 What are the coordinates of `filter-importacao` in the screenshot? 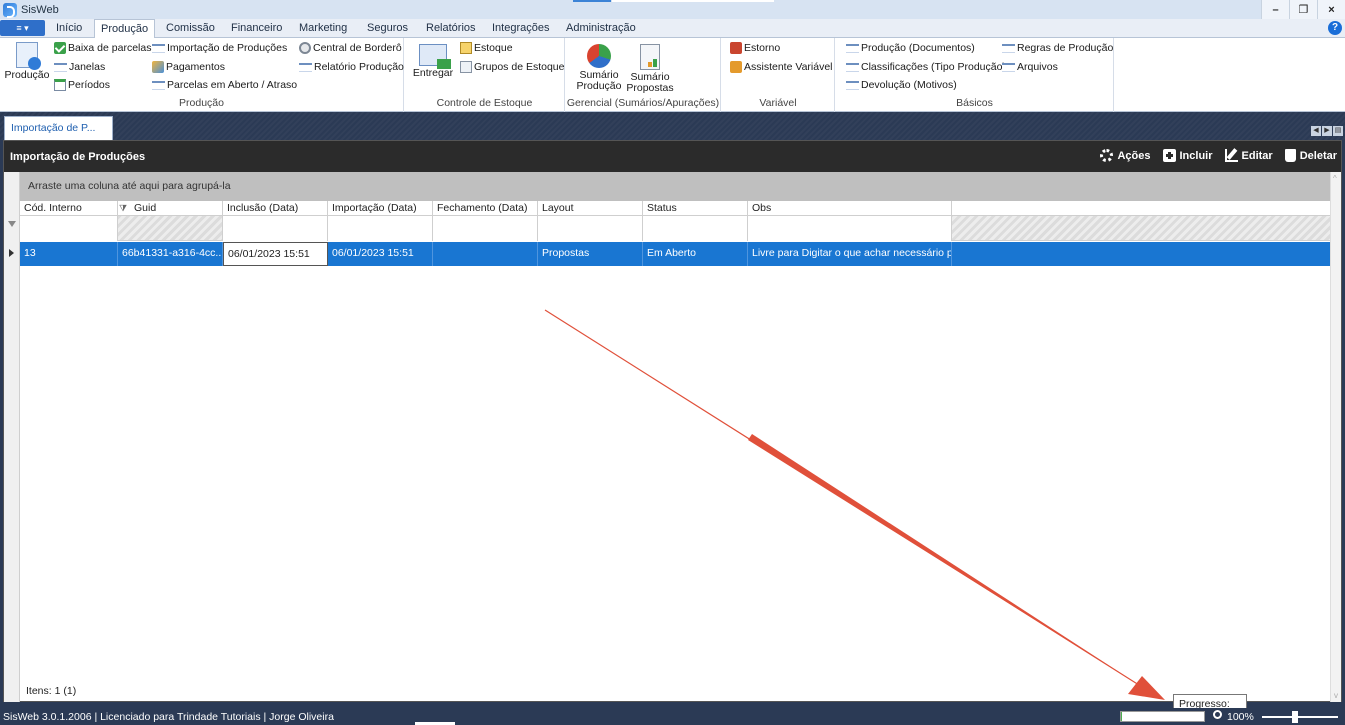 It's located at (380, 228).